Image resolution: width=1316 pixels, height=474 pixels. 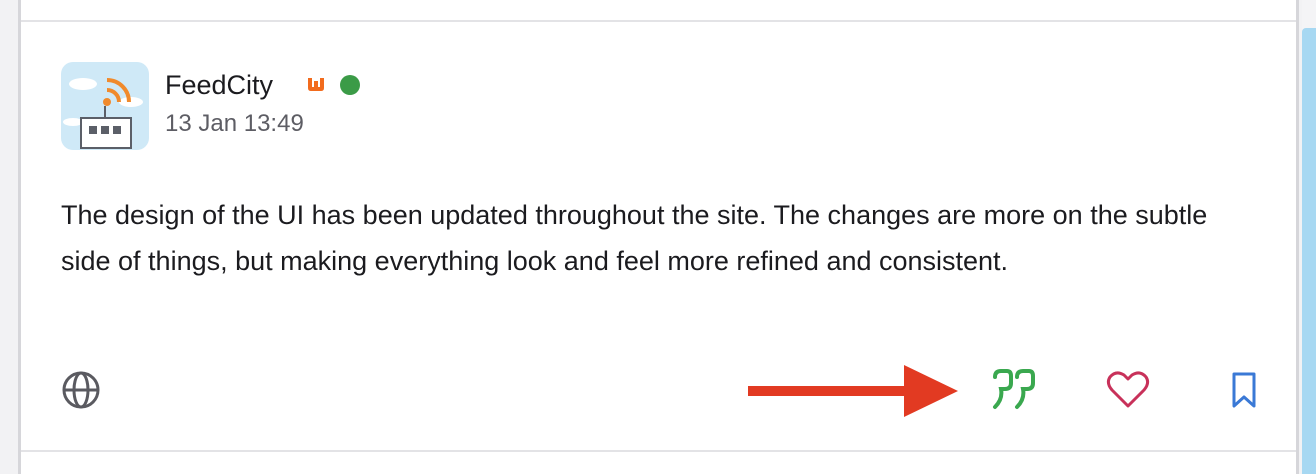 What do you see at coordinates (1309, 251) in the screenshot?
I see `scrollbar-thumb` at bounding box center [1309, 251].